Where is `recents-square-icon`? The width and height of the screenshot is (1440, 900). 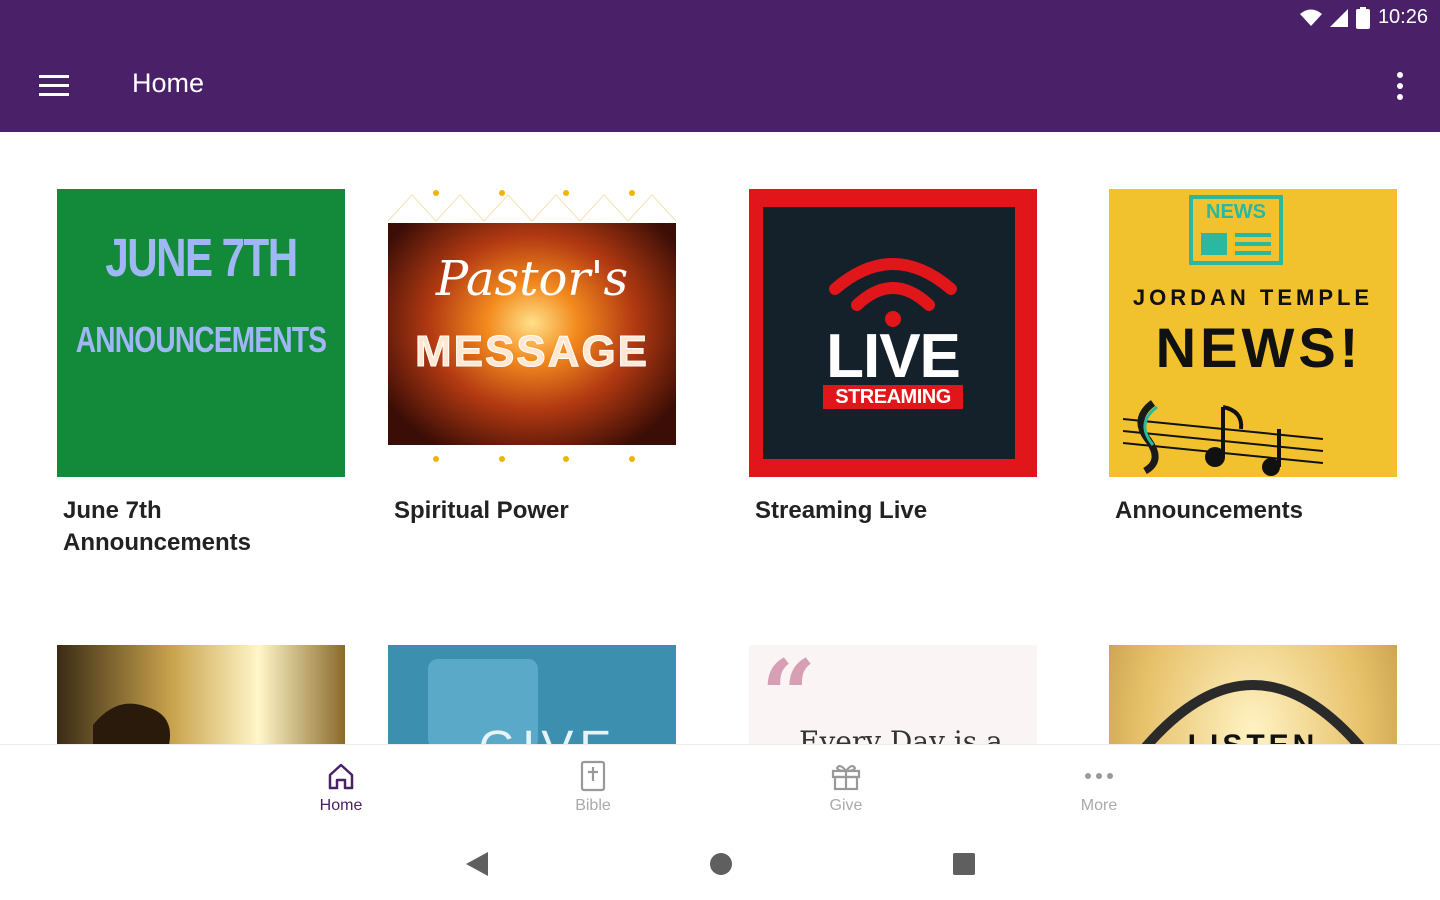 recents-square-icon is located at coordinates (964, 864).